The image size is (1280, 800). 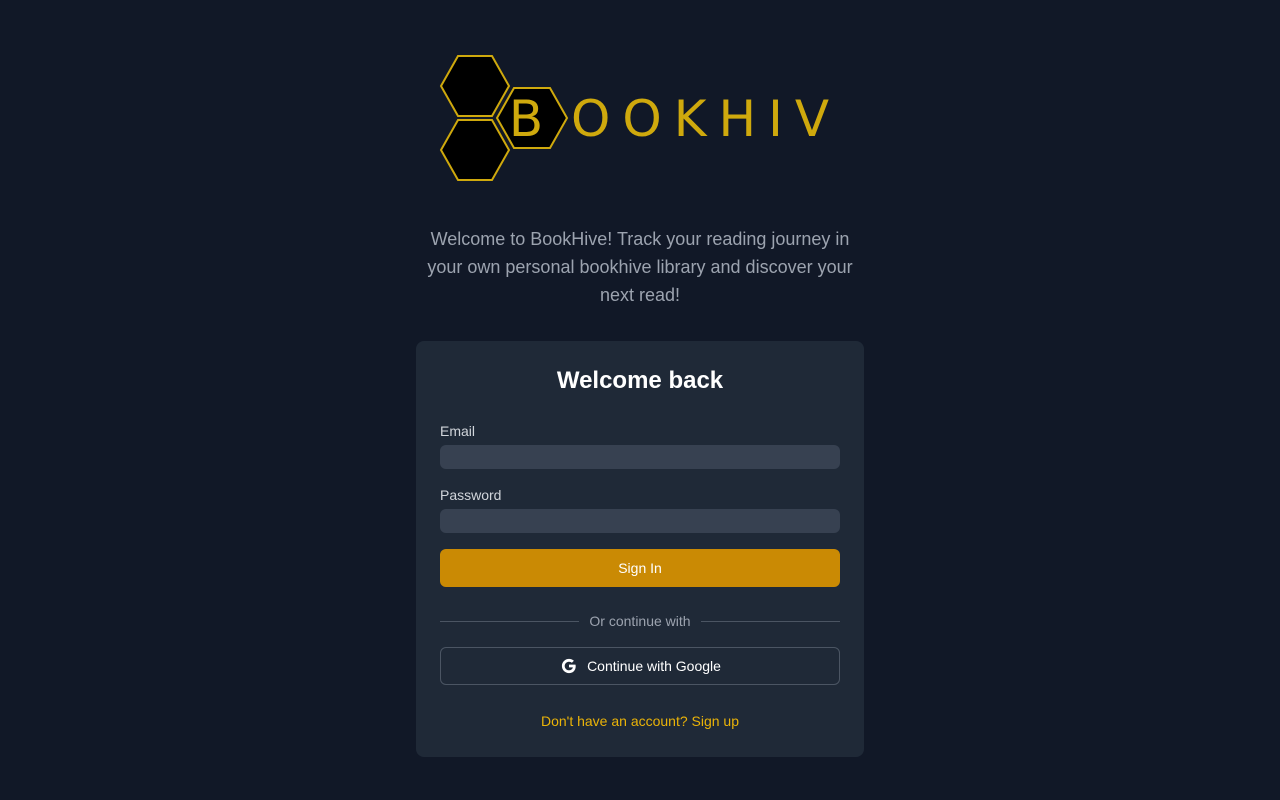 What do you see at coordinates (770, 621) in the screenshot?
I see `divider-line-right` at bounding box center [770, 621].